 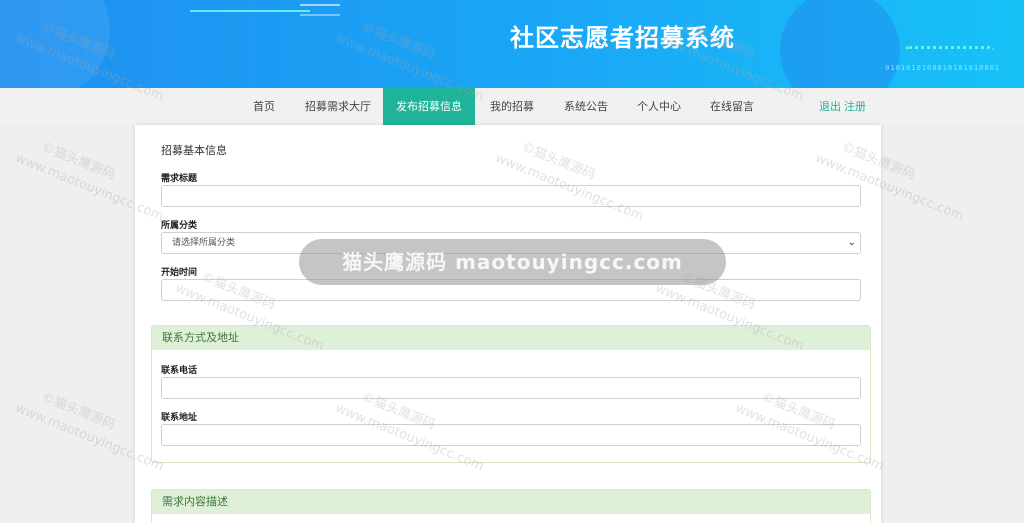 I want to click on nav-item-home: 首页, so click(x=264, y=106).